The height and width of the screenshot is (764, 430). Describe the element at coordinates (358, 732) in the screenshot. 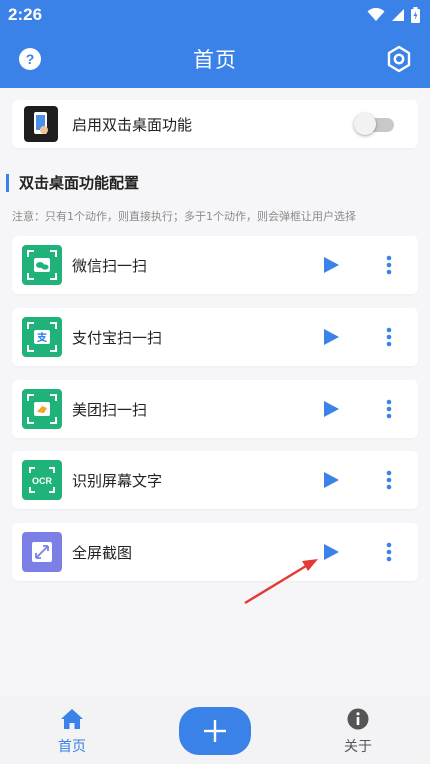

I see `nav-about: 关于` at that location.